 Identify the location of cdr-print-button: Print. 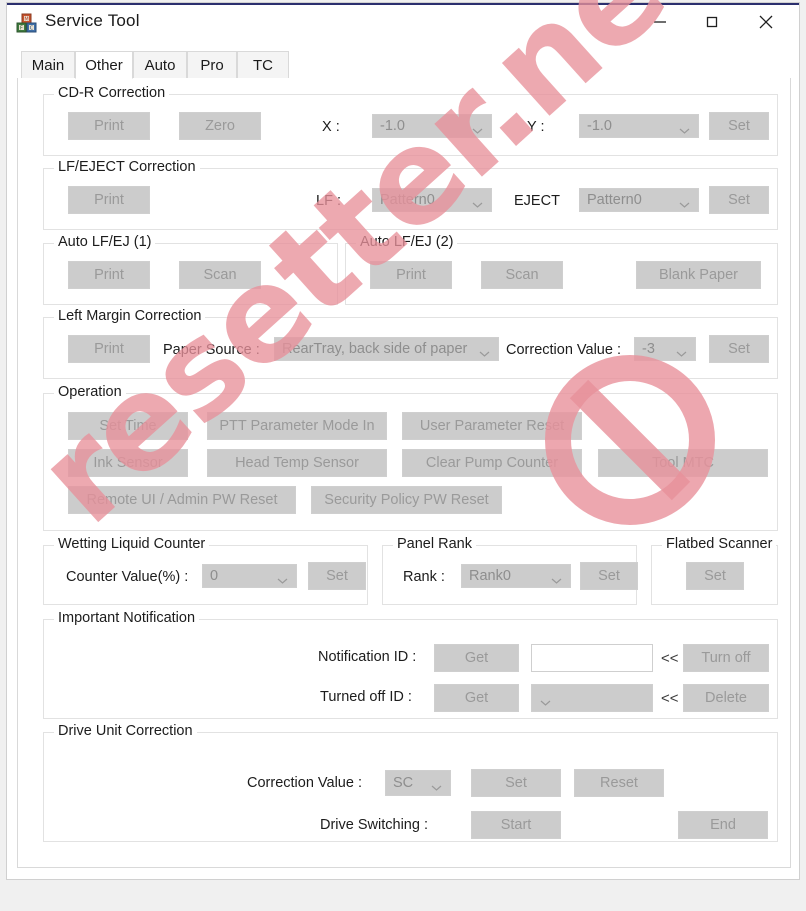
(109, 126).